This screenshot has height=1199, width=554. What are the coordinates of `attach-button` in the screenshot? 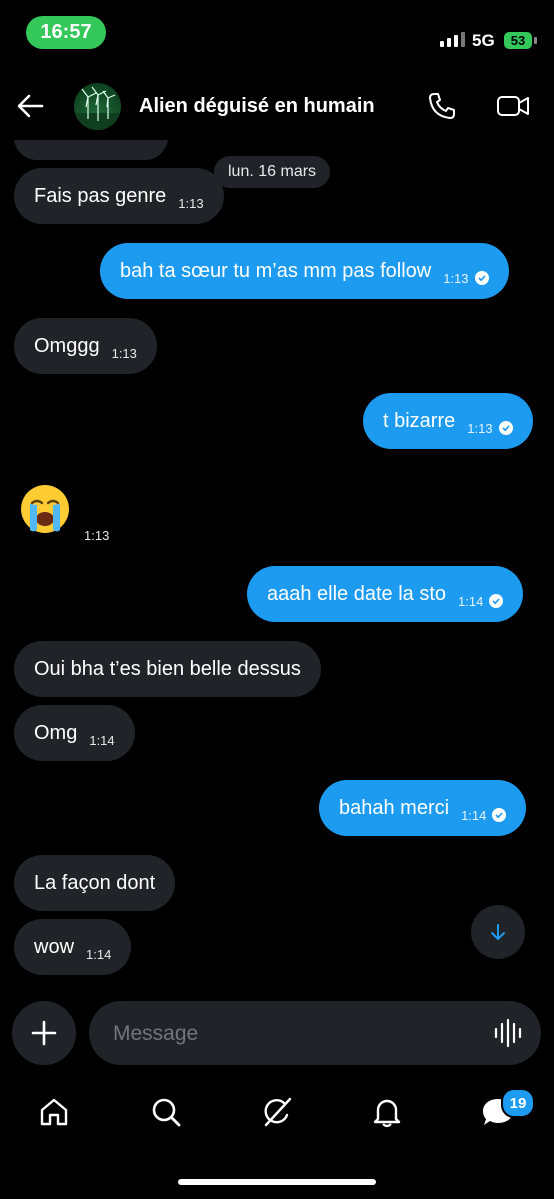 It's located at (44, 1033).